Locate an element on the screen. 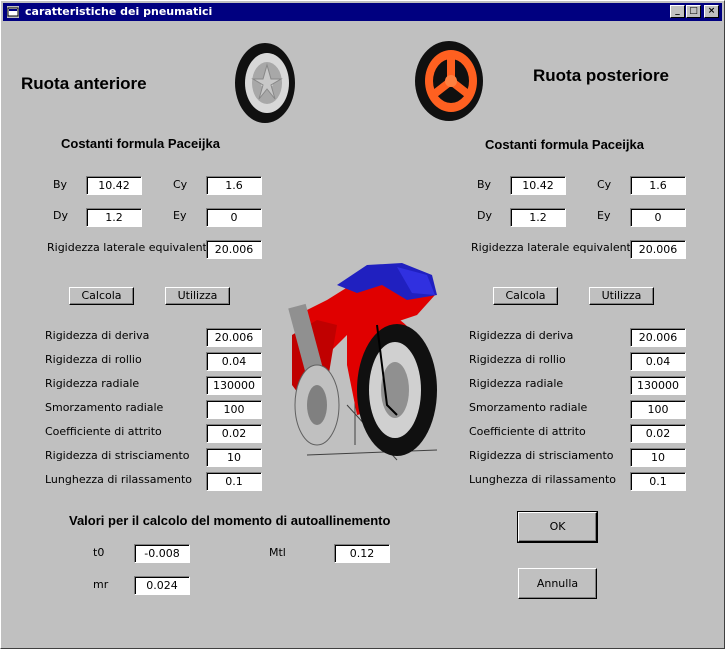 The width and height of the screenshot is (725, 649). front-cy-label: Cy is located at coordinates (180, 184).